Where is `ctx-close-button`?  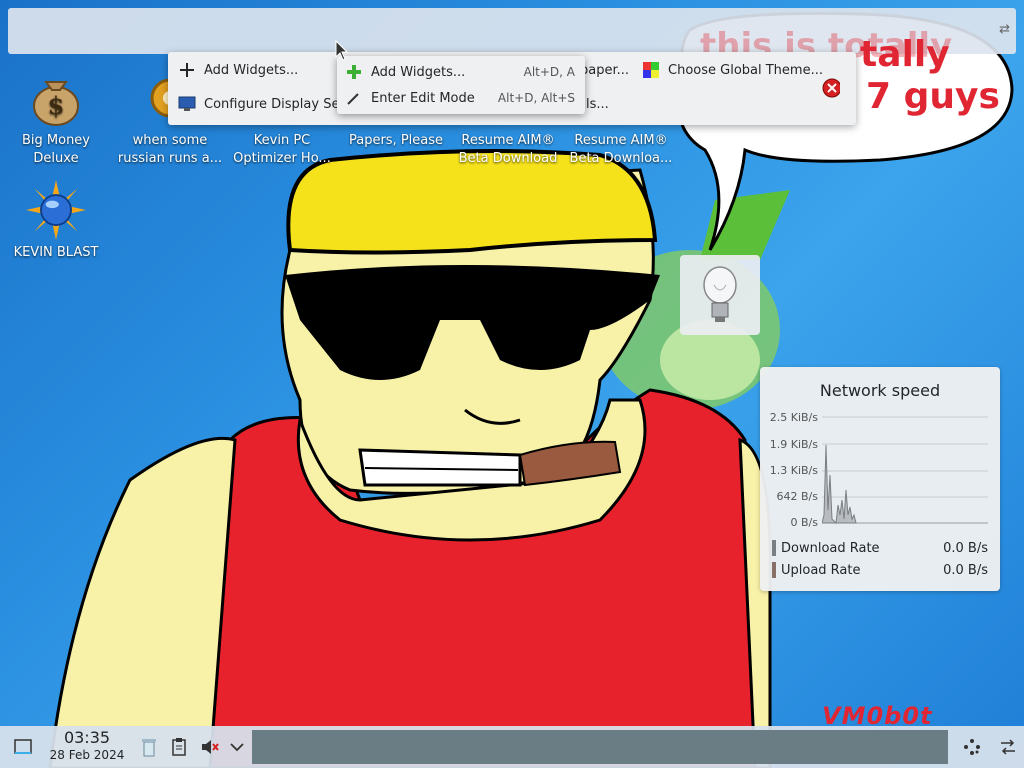 ctx-close-button is located at coordinates (831, 88).